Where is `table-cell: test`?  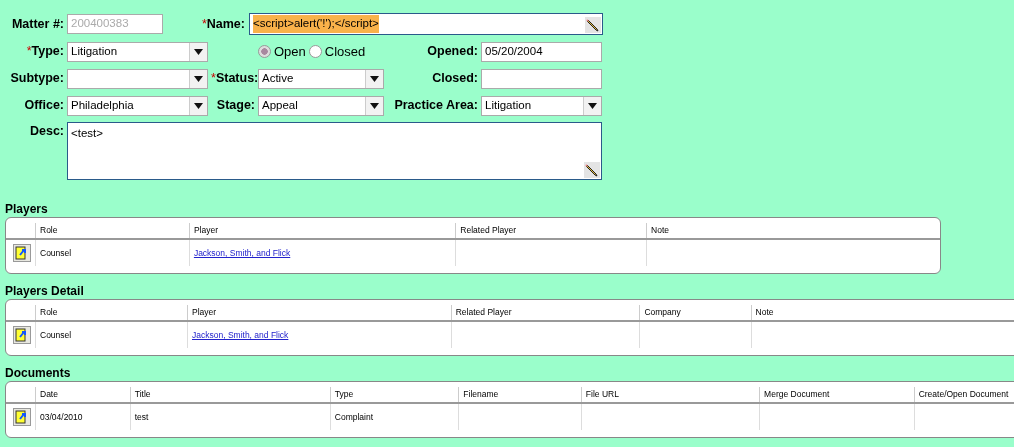
table-cell: test is located at coordinates (141, 416).